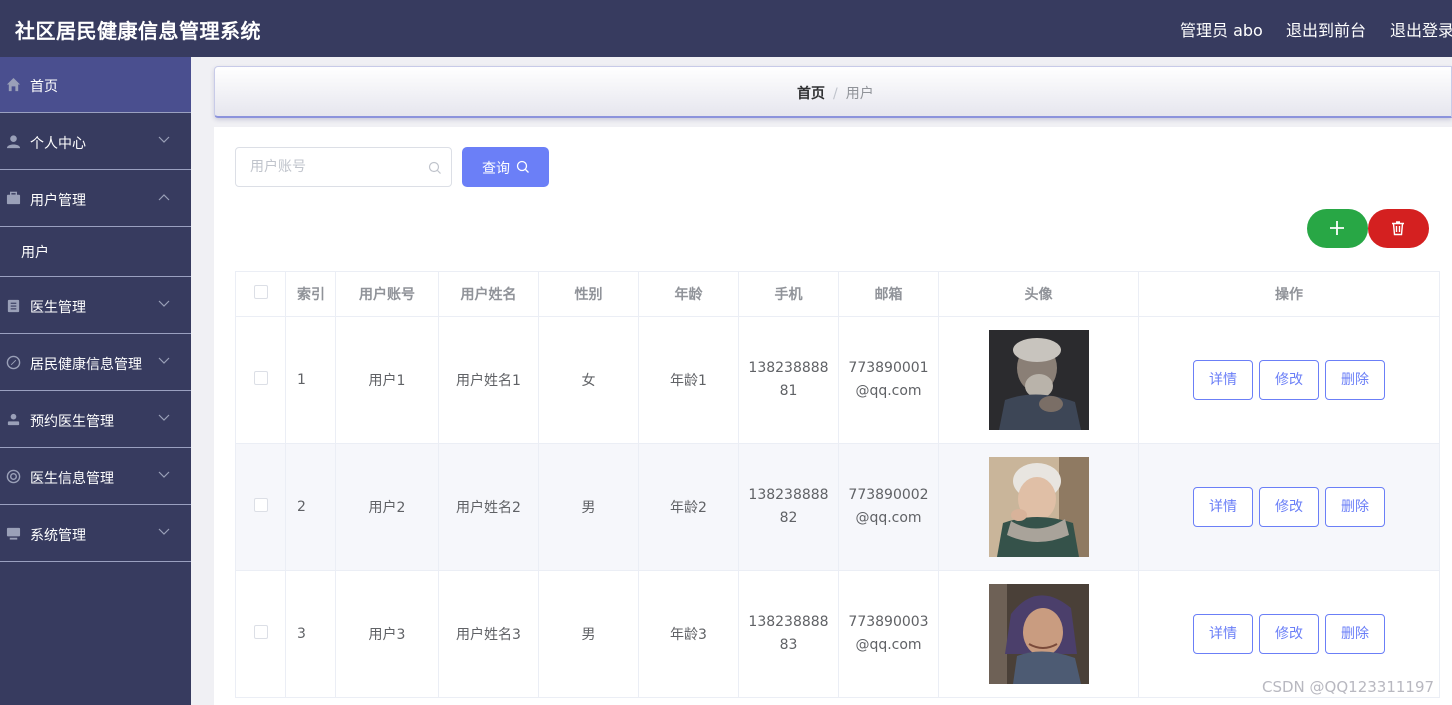  Describe the element at coordinates (1221, 29) in the screenshot. I see `admin-user-link: 管理员 abo` at that location.